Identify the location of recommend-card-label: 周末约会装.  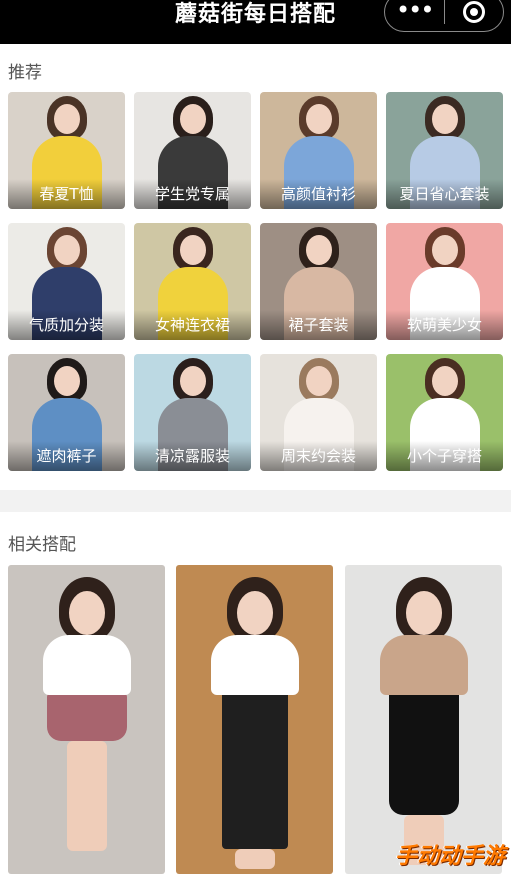
(318, 456).